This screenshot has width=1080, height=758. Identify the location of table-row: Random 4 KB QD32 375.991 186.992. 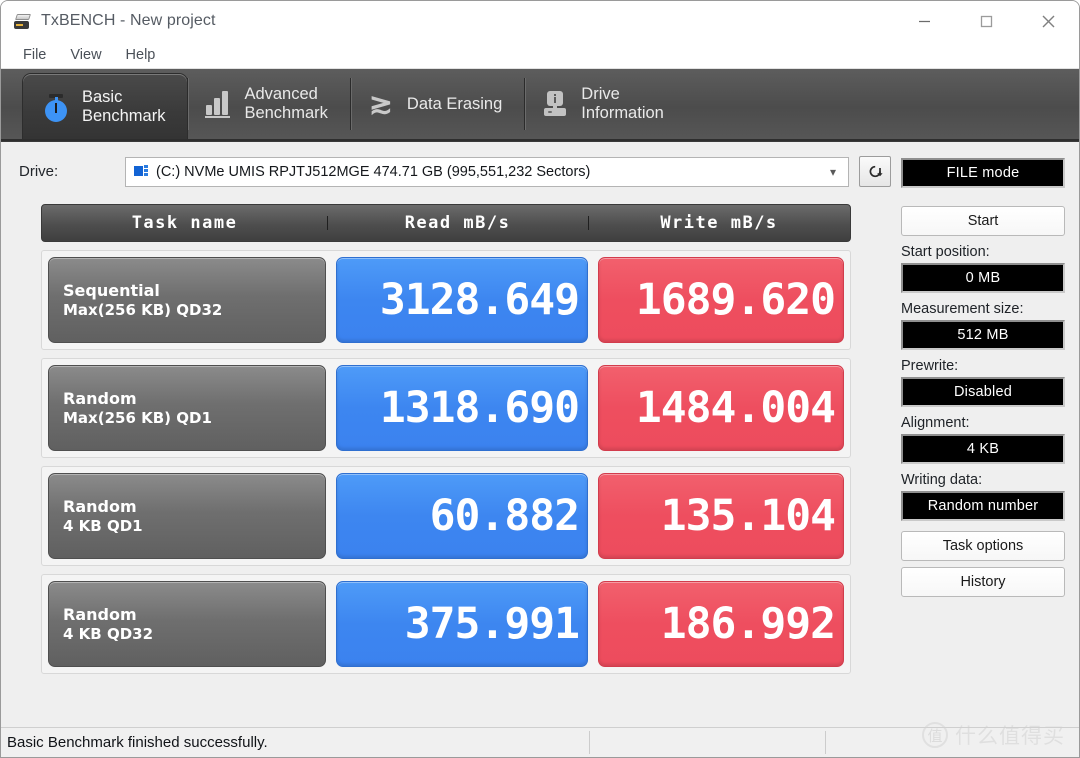
(446, 624).